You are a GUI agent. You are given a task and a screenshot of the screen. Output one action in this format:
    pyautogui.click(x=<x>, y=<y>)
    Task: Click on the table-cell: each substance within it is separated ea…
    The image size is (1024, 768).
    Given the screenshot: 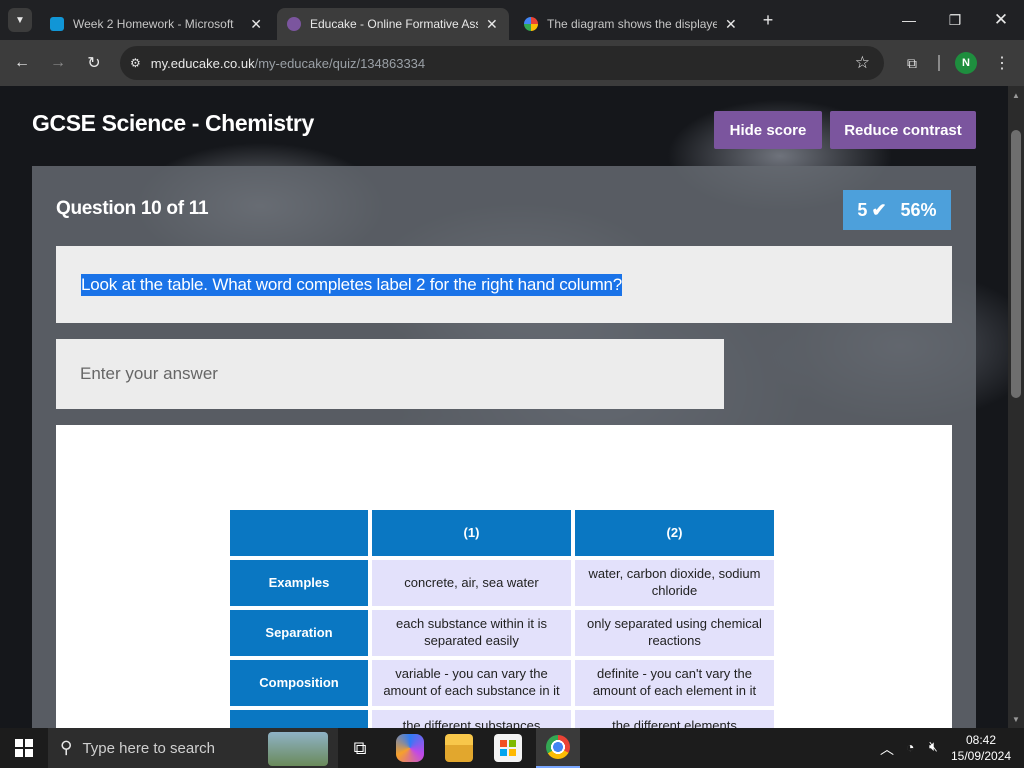 What is the action you would take?
    pyautogui.click(x=471, y=633)
    